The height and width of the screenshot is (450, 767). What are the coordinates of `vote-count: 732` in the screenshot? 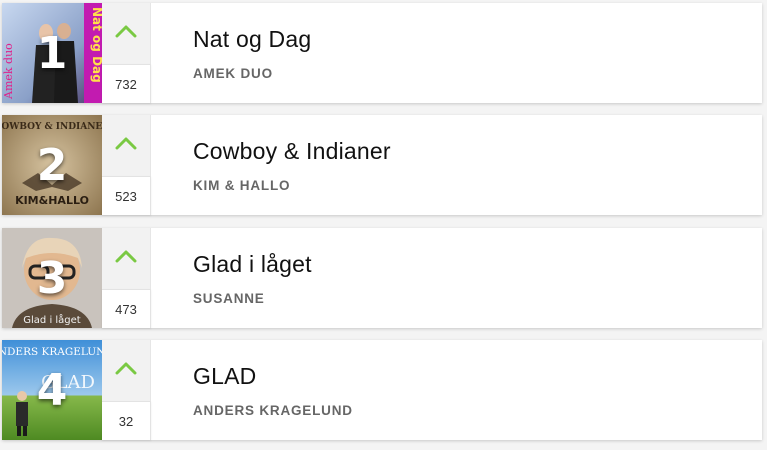 It's located at (126, 83).